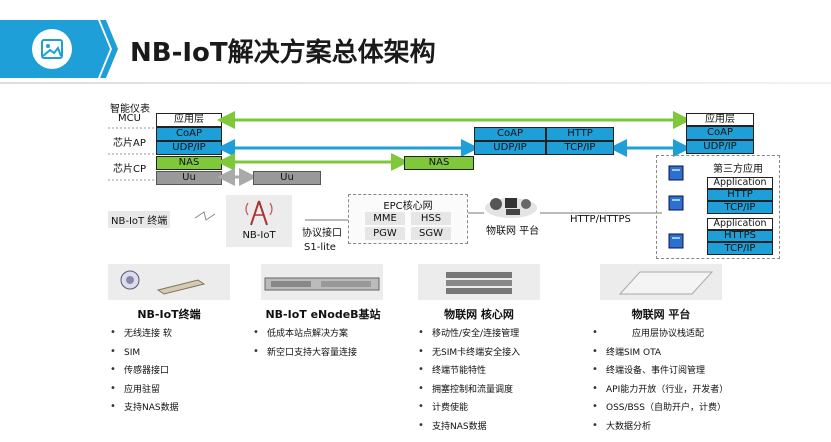  I want to click on platform-image, so click(661, 282).